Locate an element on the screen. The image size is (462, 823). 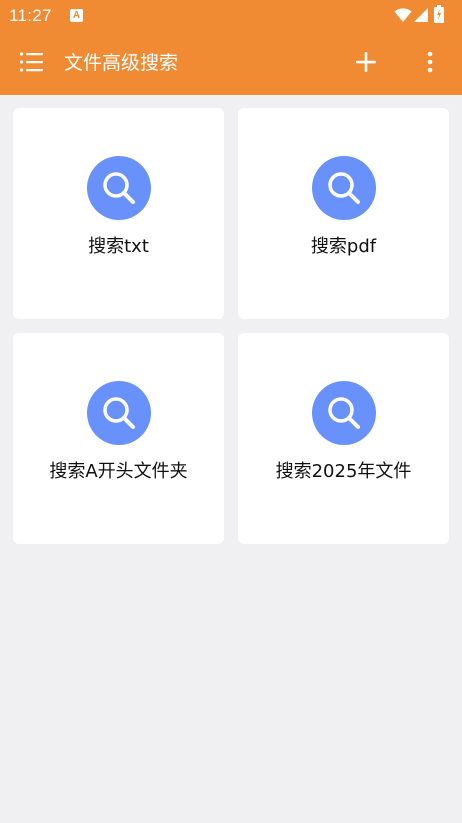
card-label: 搜索pdf is located at coordinates (343, 246).